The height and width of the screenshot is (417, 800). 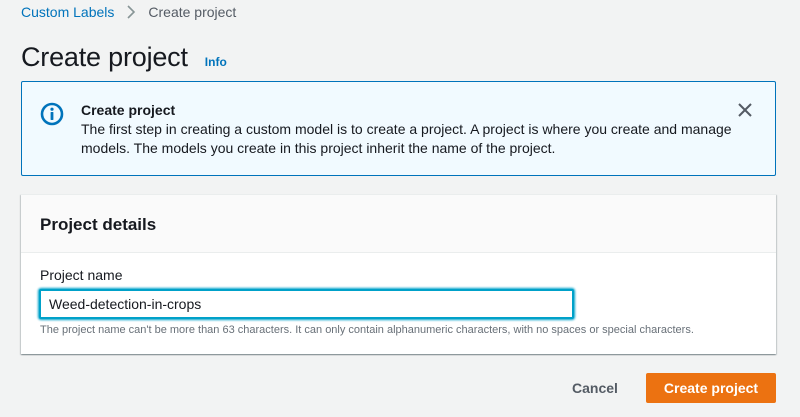 What do you see at coordinates (67, 12) in the screenshot?
I see `breadcrumb-link-custom-labels: Custom Labels` at bounding box center [67, 12].